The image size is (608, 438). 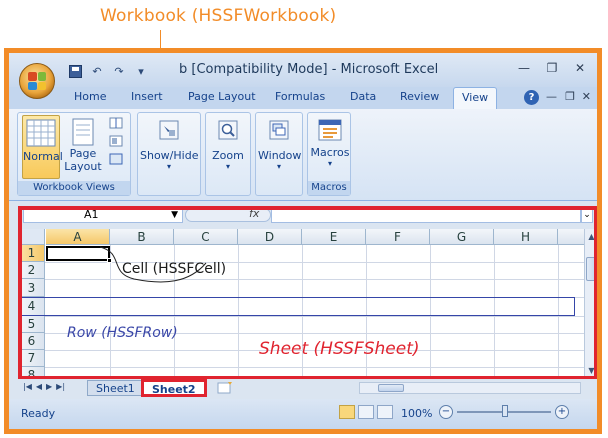 I want to click on macros-button-label: Macros, so click(x=330, y=152).